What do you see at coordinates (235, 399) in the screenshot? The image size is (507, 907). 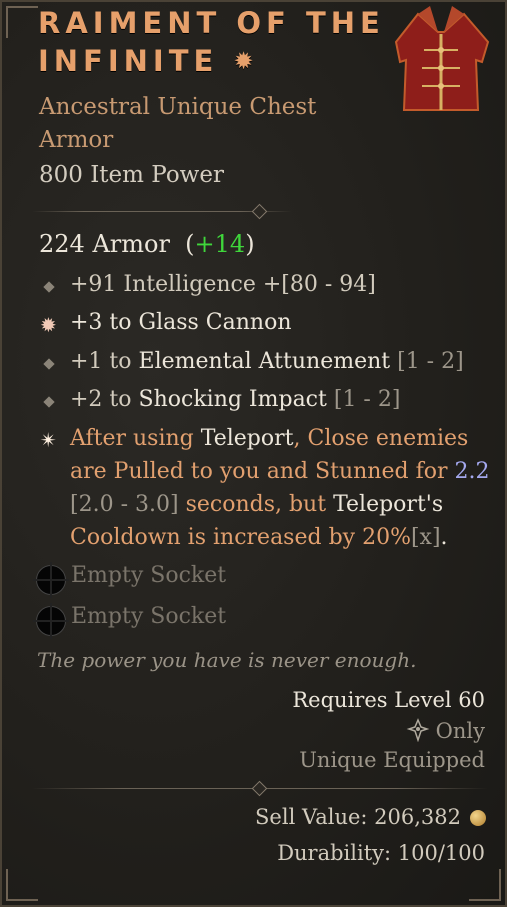 I see `affix-shocking-impact: +2 to Shocking Impact [1 - 2]` at bounding box center [235, 399].